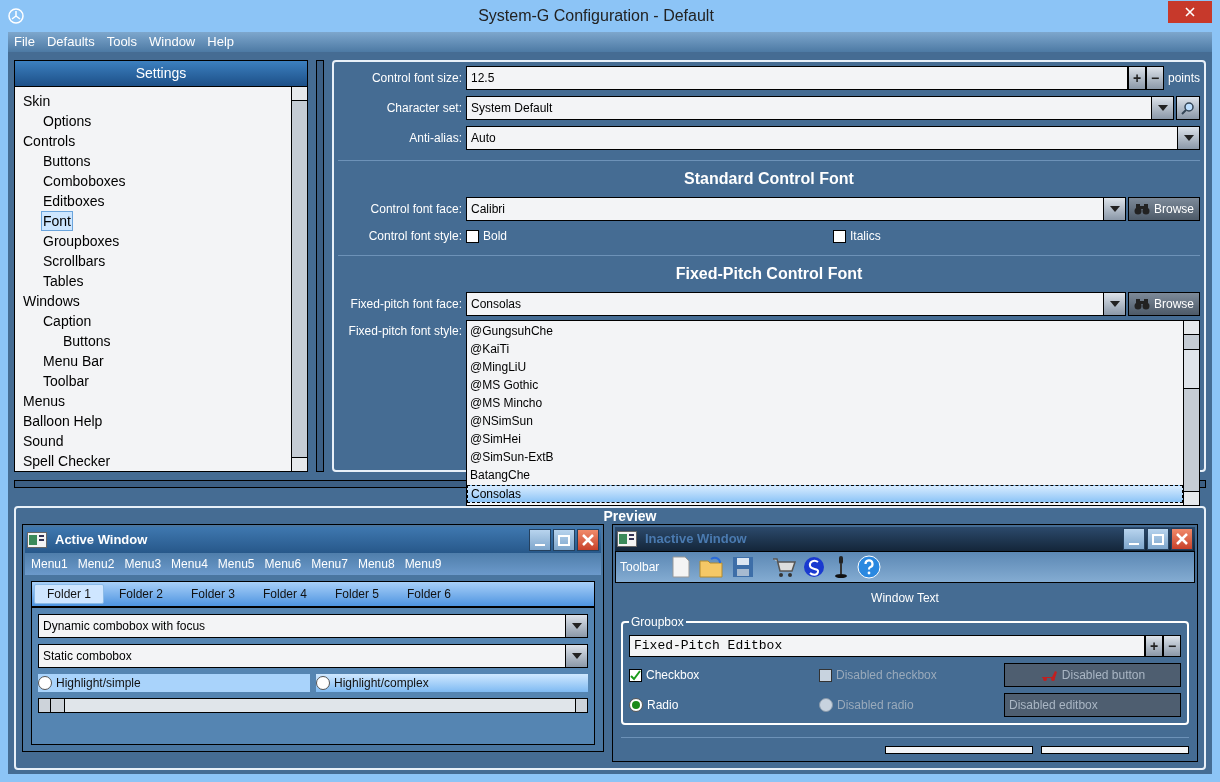 This screenshot has width=1220, height=782. I want to click on field-label: Character set:, so click(424, 108).